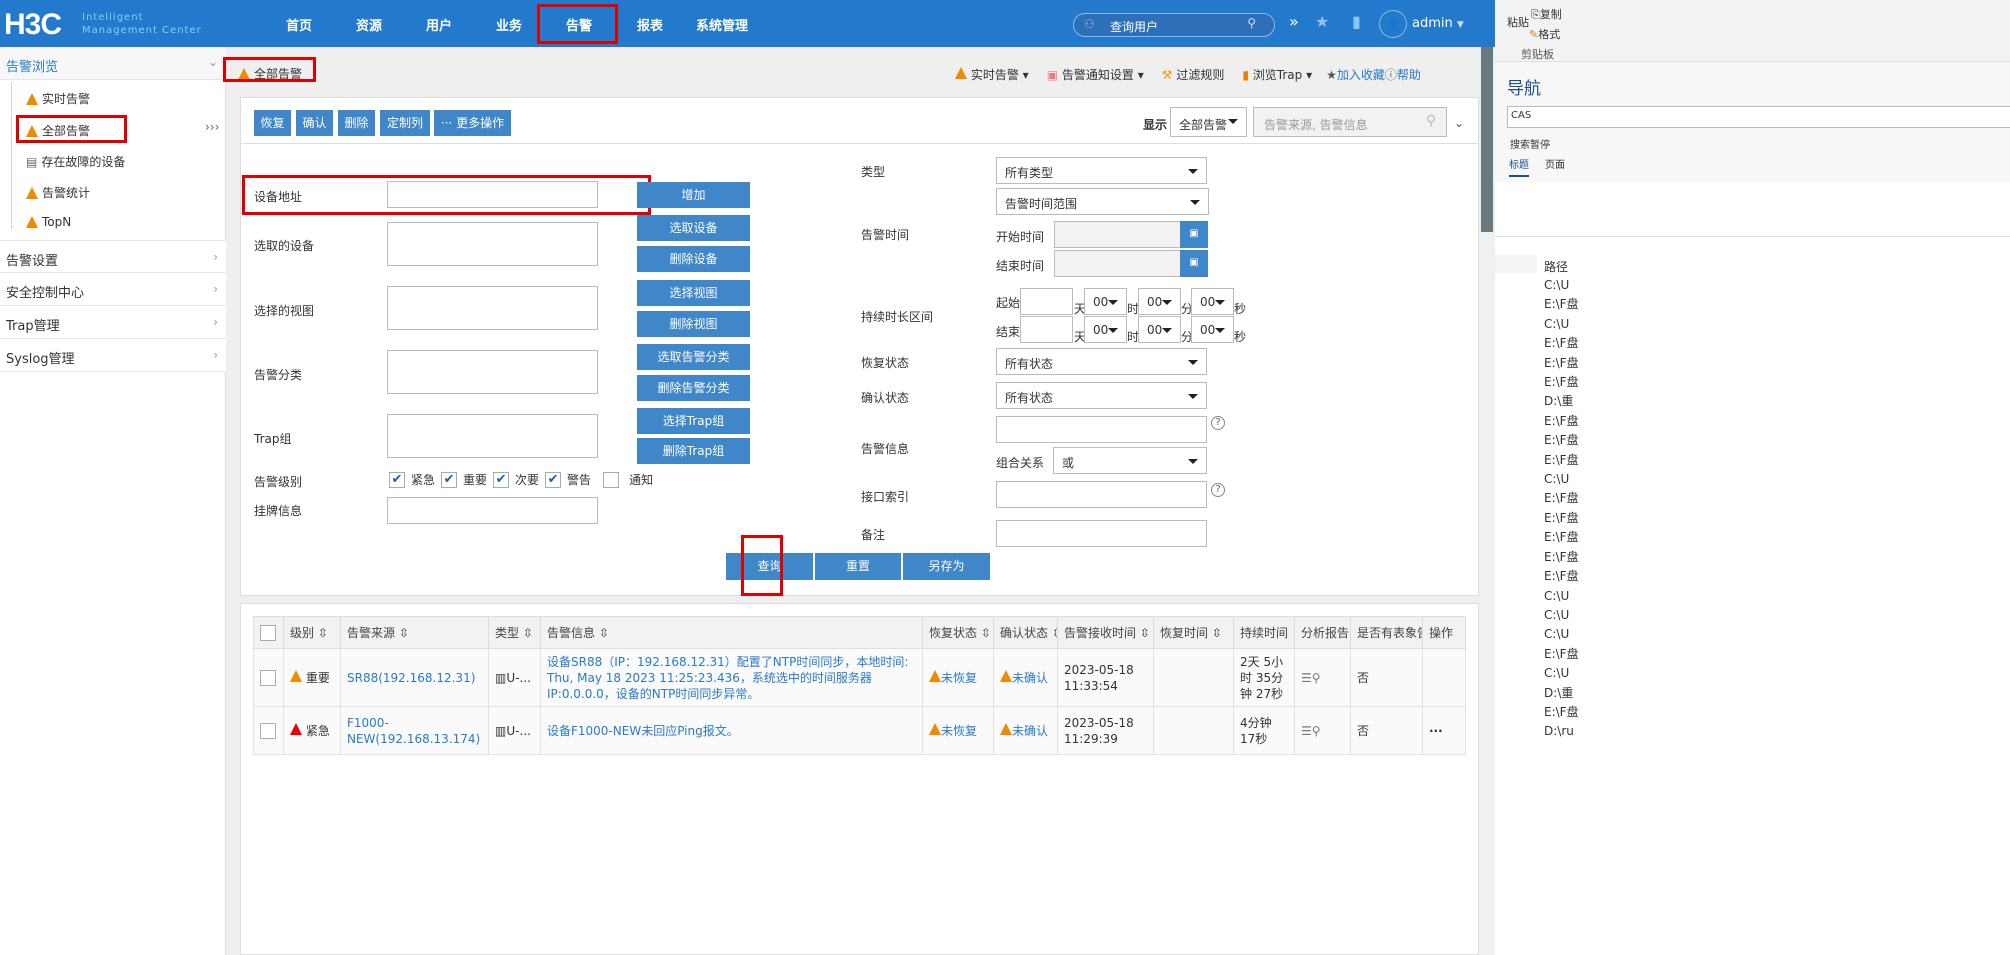  Describe the element at coordinates (58, 192) in the screenshot. I see `sidebar-item-statistics: 告警统计` at that location.